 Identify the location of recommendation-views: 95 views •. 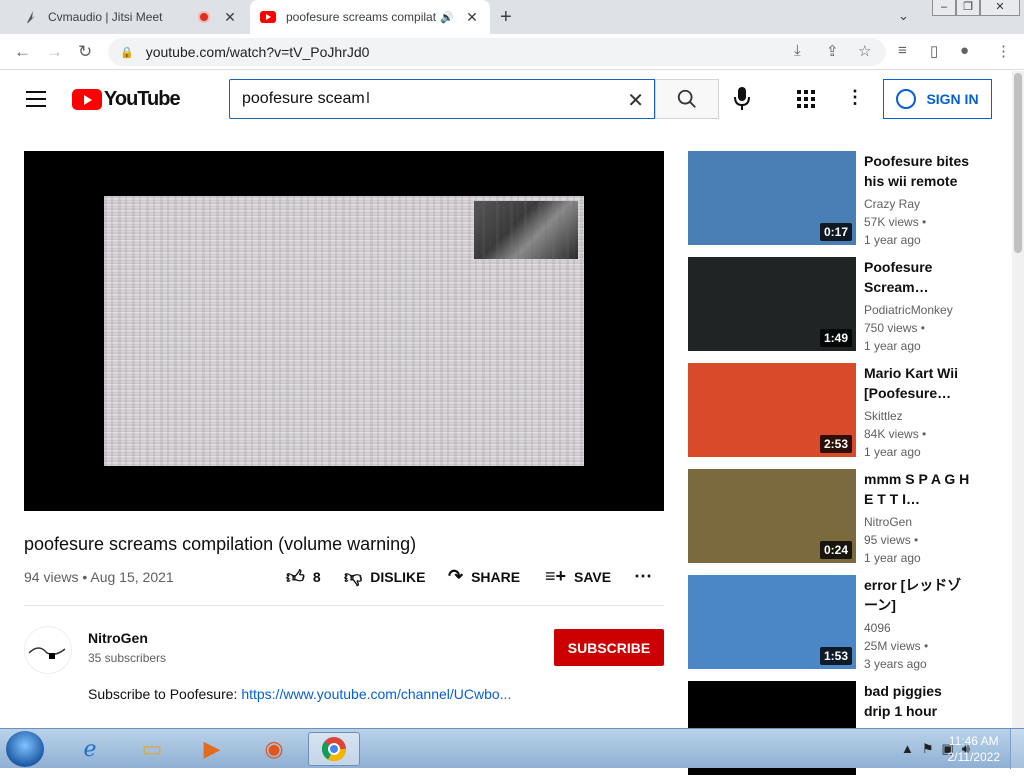
(891, 540).